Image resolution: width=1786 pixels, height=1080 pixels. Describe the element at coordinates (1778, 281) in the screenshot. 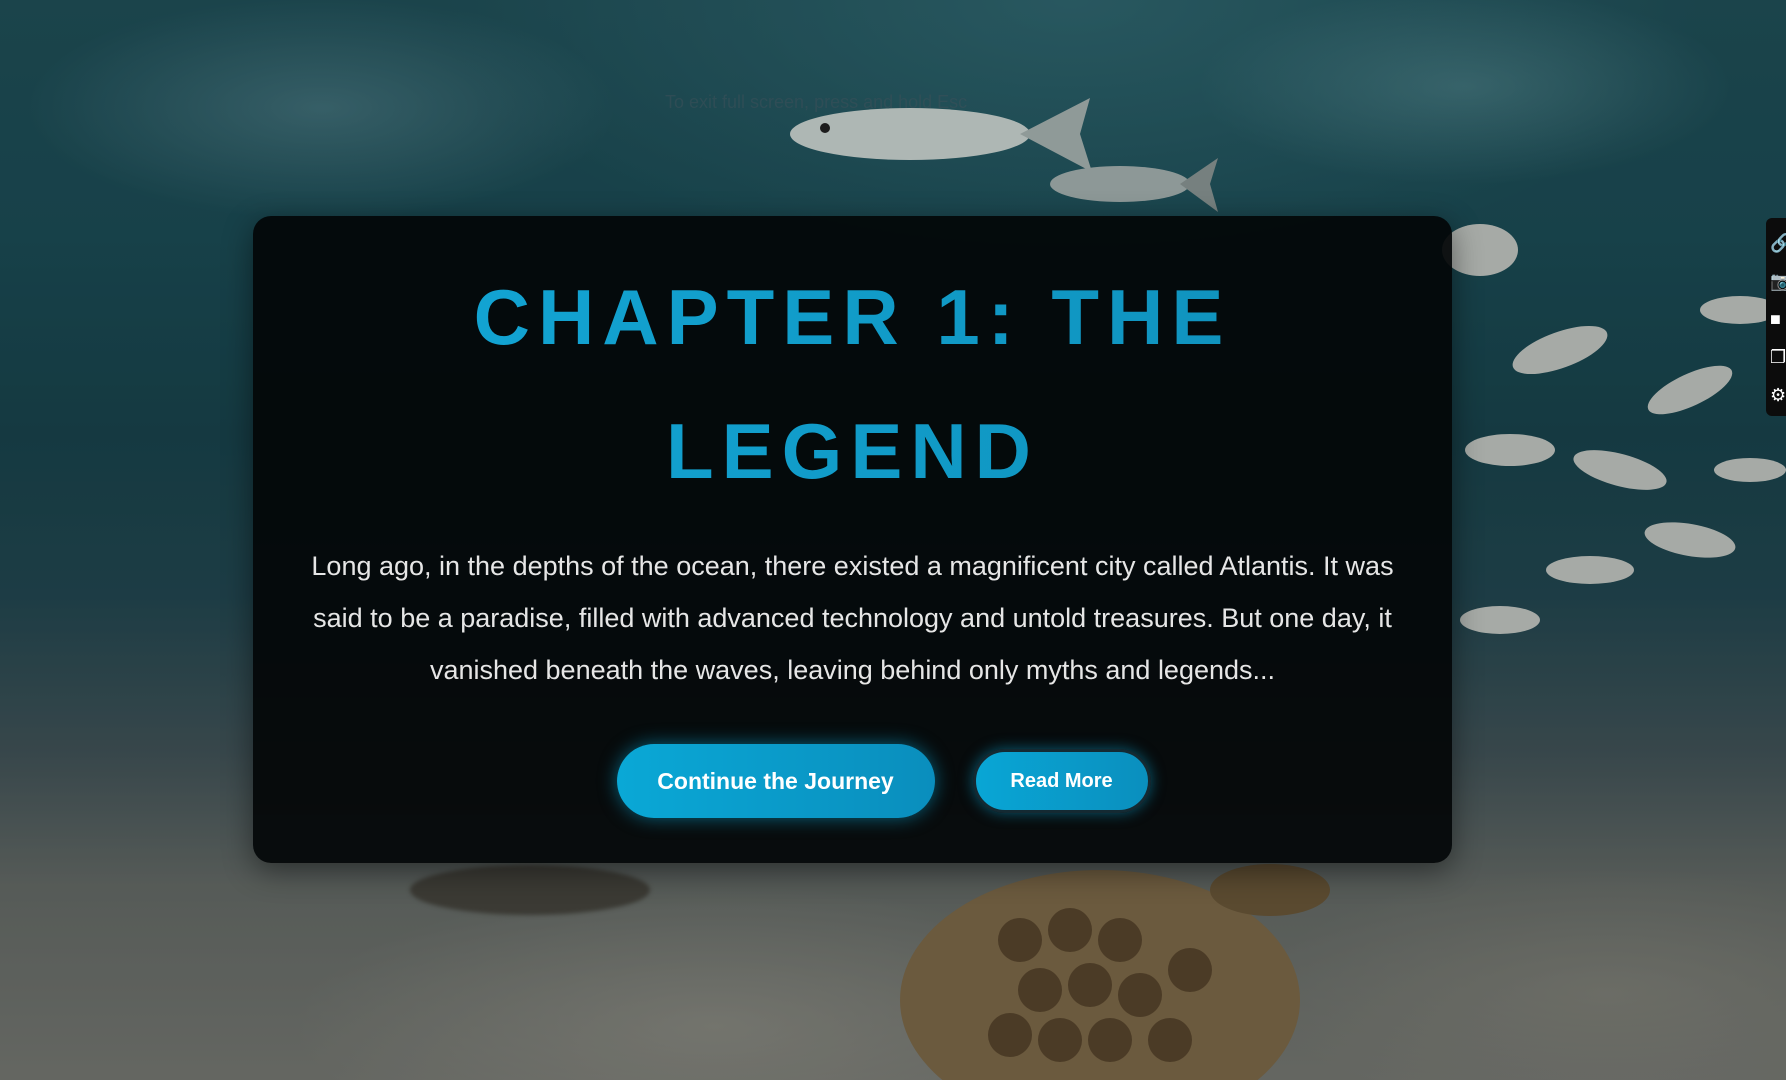

I see `camera-icon: 📷` at that location.